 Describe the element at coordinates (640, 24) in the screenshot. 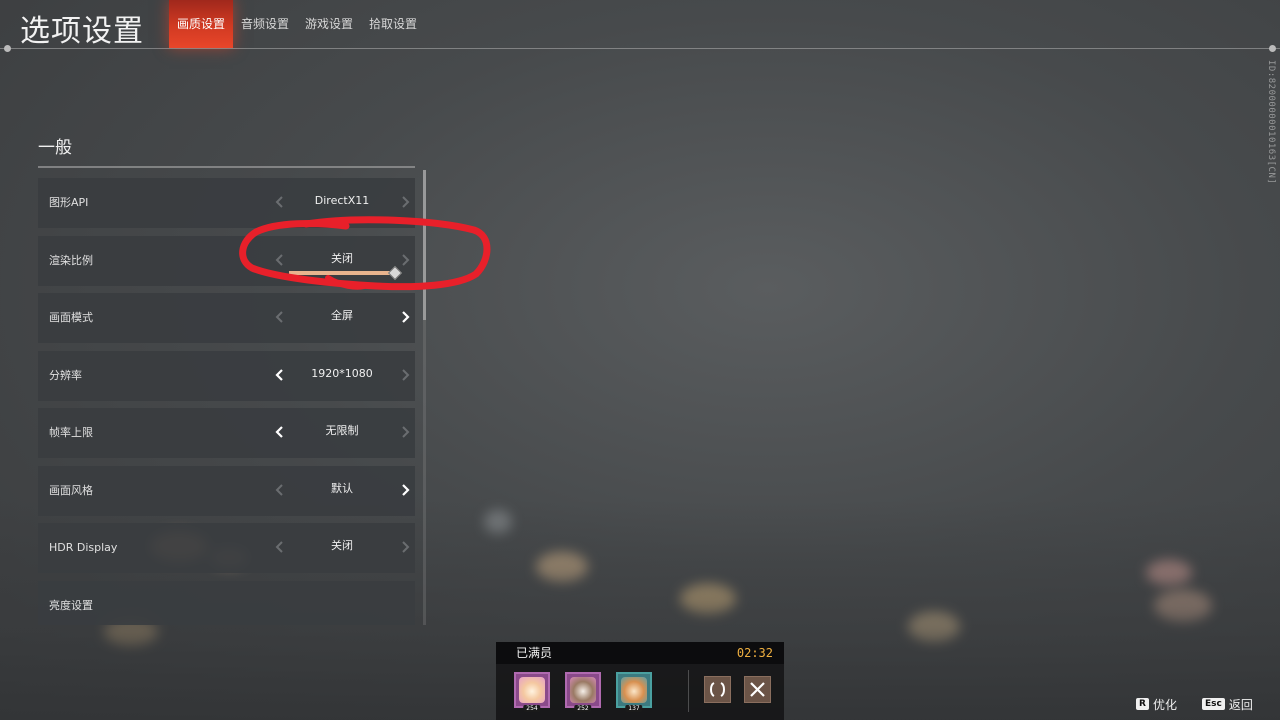

I see `top-bar: 选项设置 画质设置 音频设置 游戏设置 拾取设置` at that location.